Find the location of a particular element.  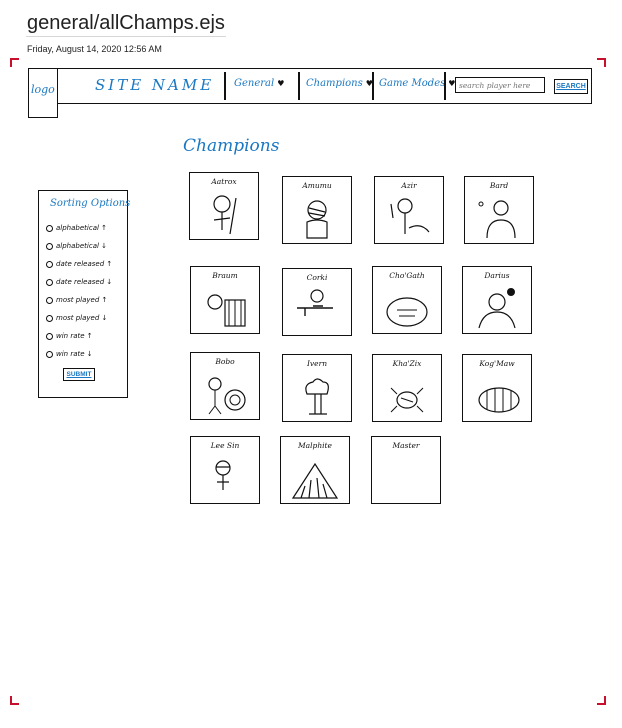

champion-card: Braum is located at coordinates (225, 300).